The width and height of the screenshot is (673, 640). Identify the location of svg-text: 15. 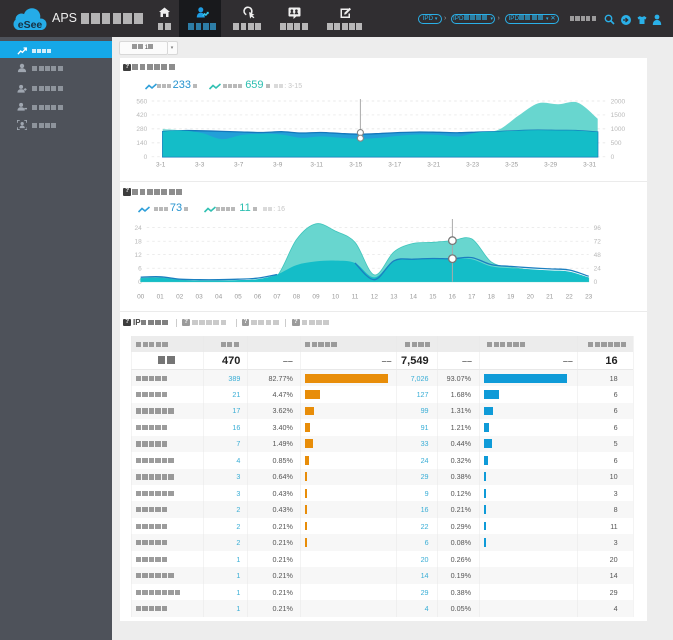
(434, 297).